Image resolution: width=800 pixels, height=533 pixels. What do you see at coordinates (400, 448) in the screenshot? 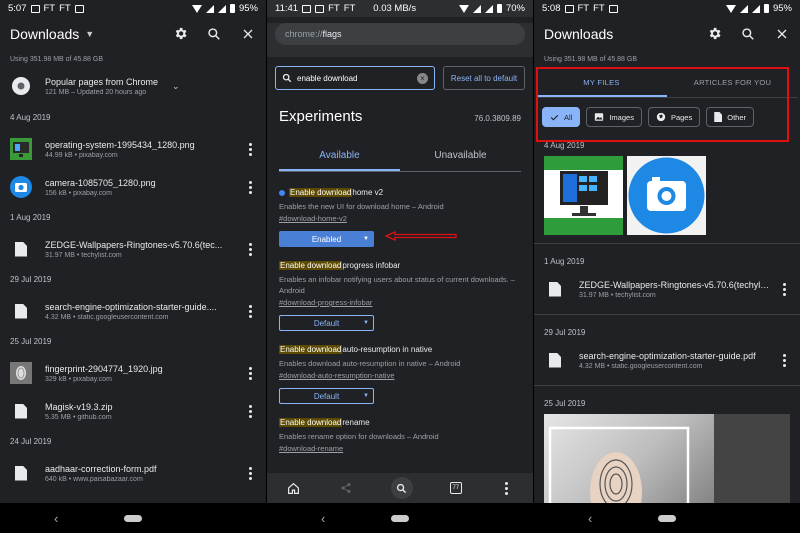
I see `flag-link: #download-rename` at bounding box center [400, 448].